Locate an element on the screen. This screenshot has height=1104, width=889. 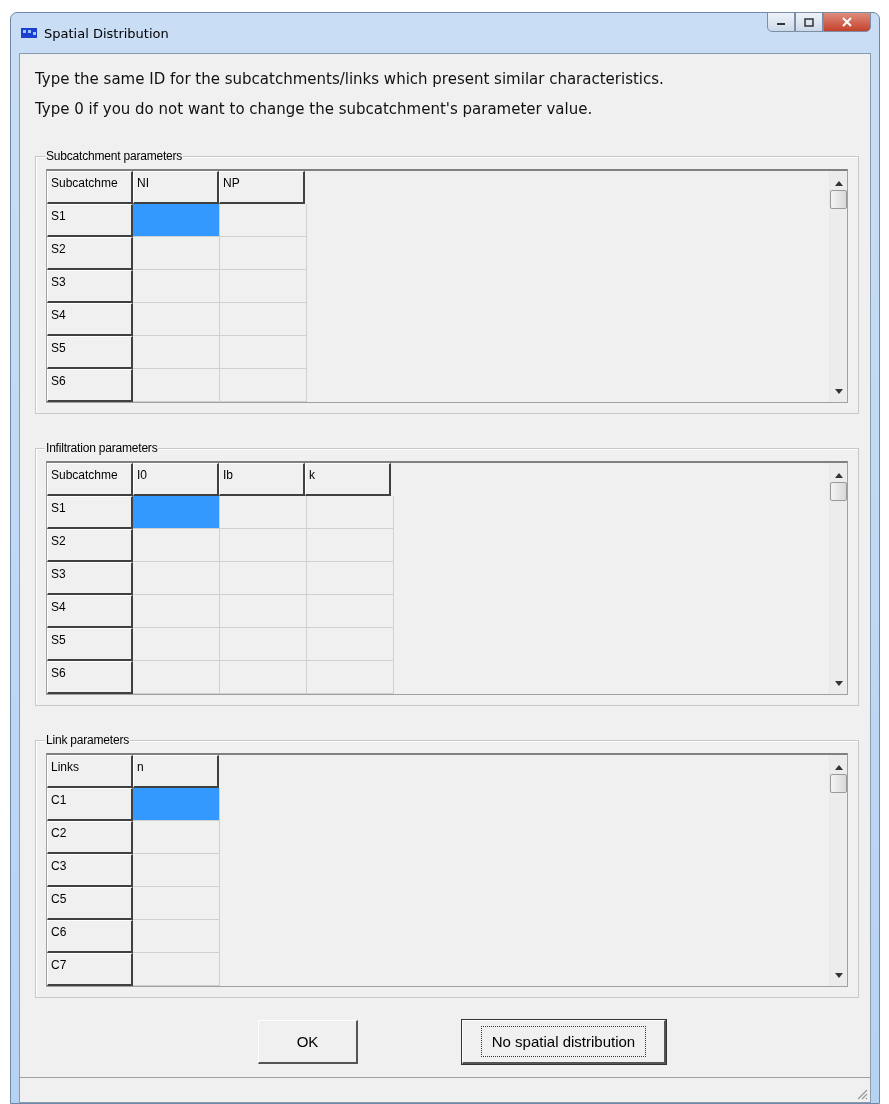
row-header: C6 is located at coordinates (90, 936).